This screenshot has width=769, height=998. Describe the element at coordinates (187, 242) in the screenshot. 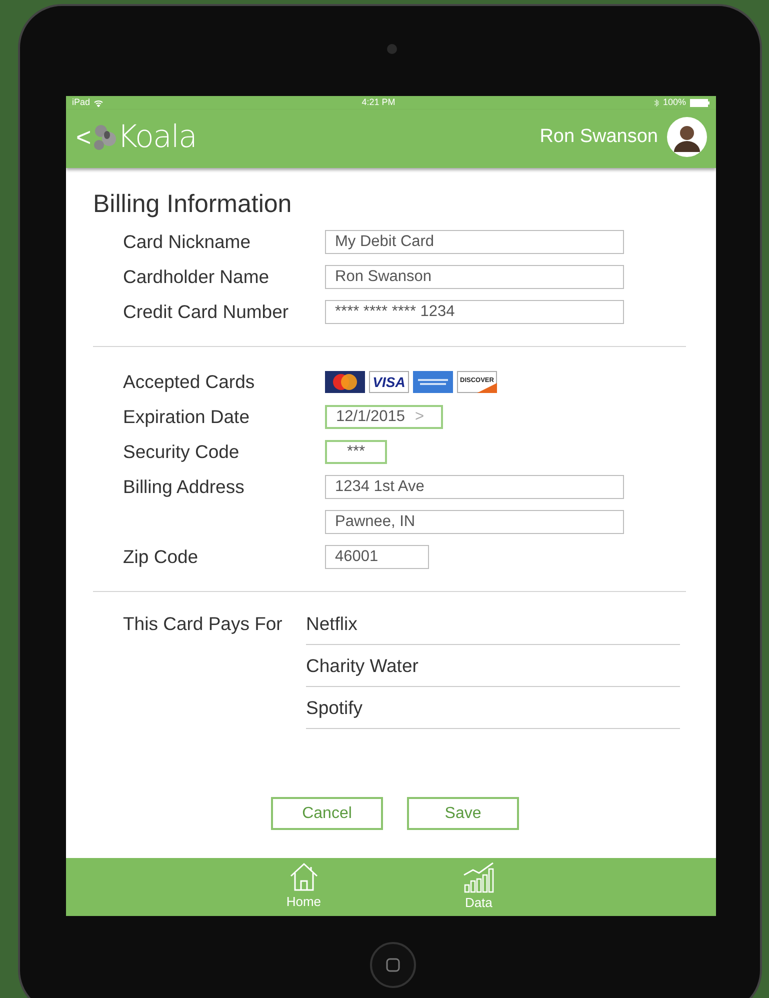

I see `field-label: Card Nickname` at that location.